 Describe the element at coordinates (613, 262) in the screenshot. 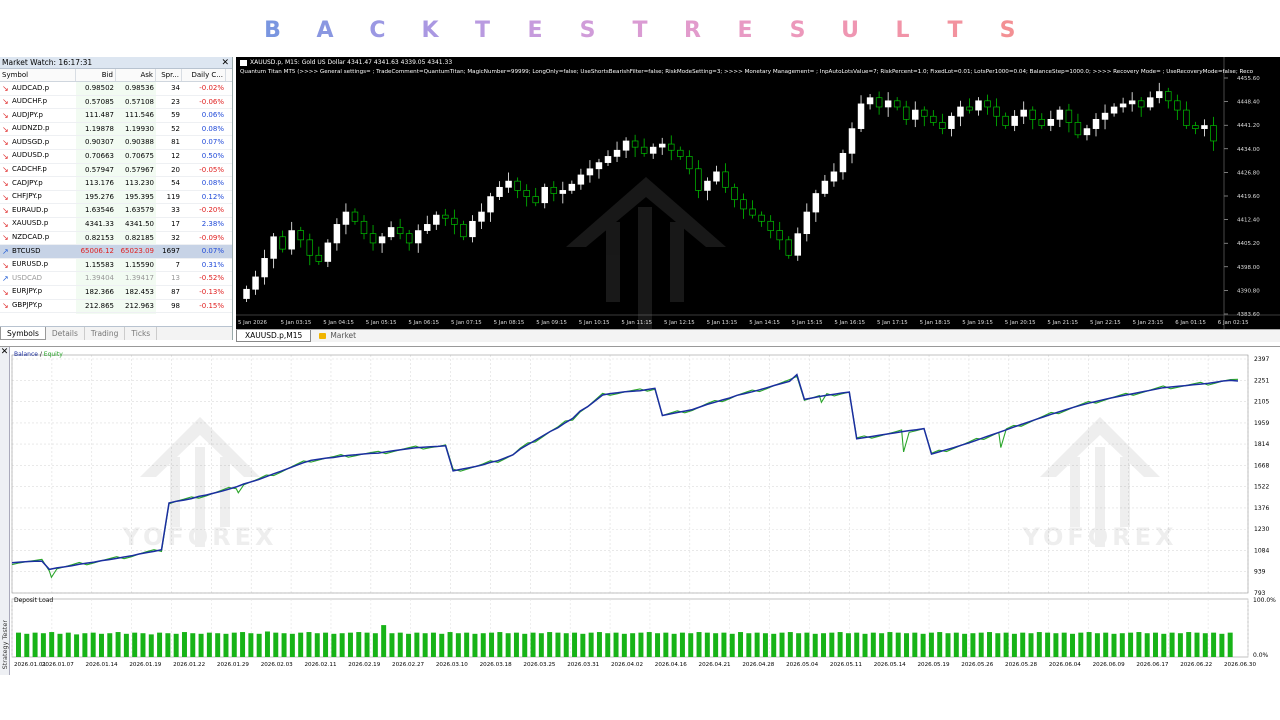

I see `watermark-pillar` at that location.